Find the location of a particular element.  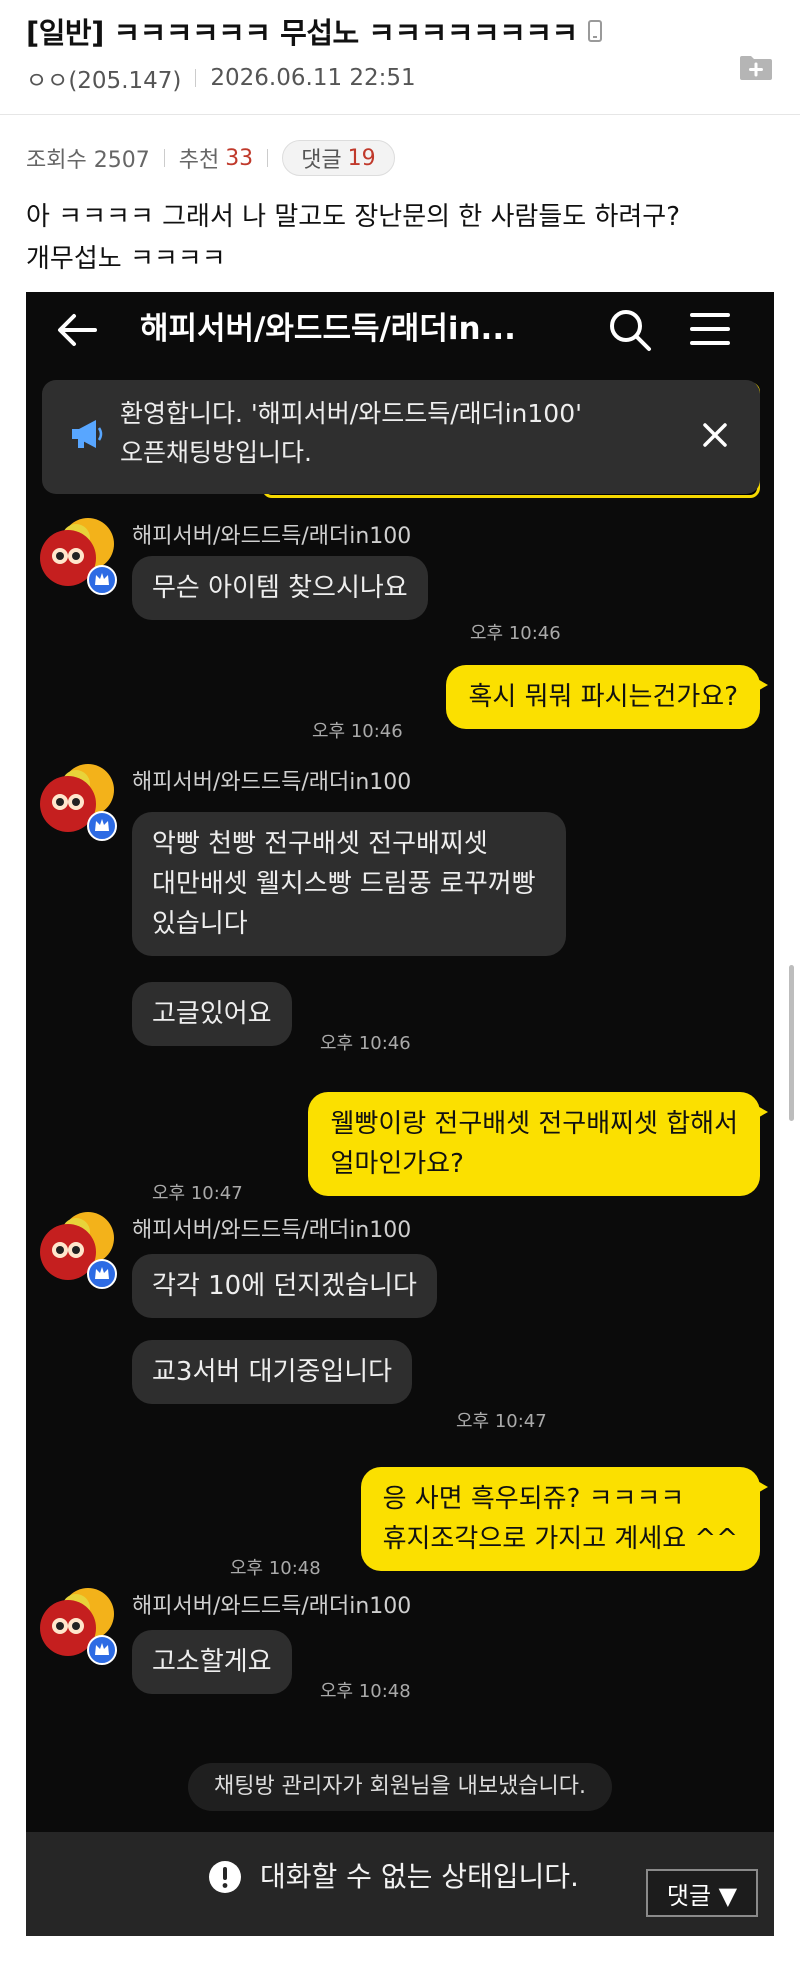

megaphone-icon is located at coordinates (87, 434).